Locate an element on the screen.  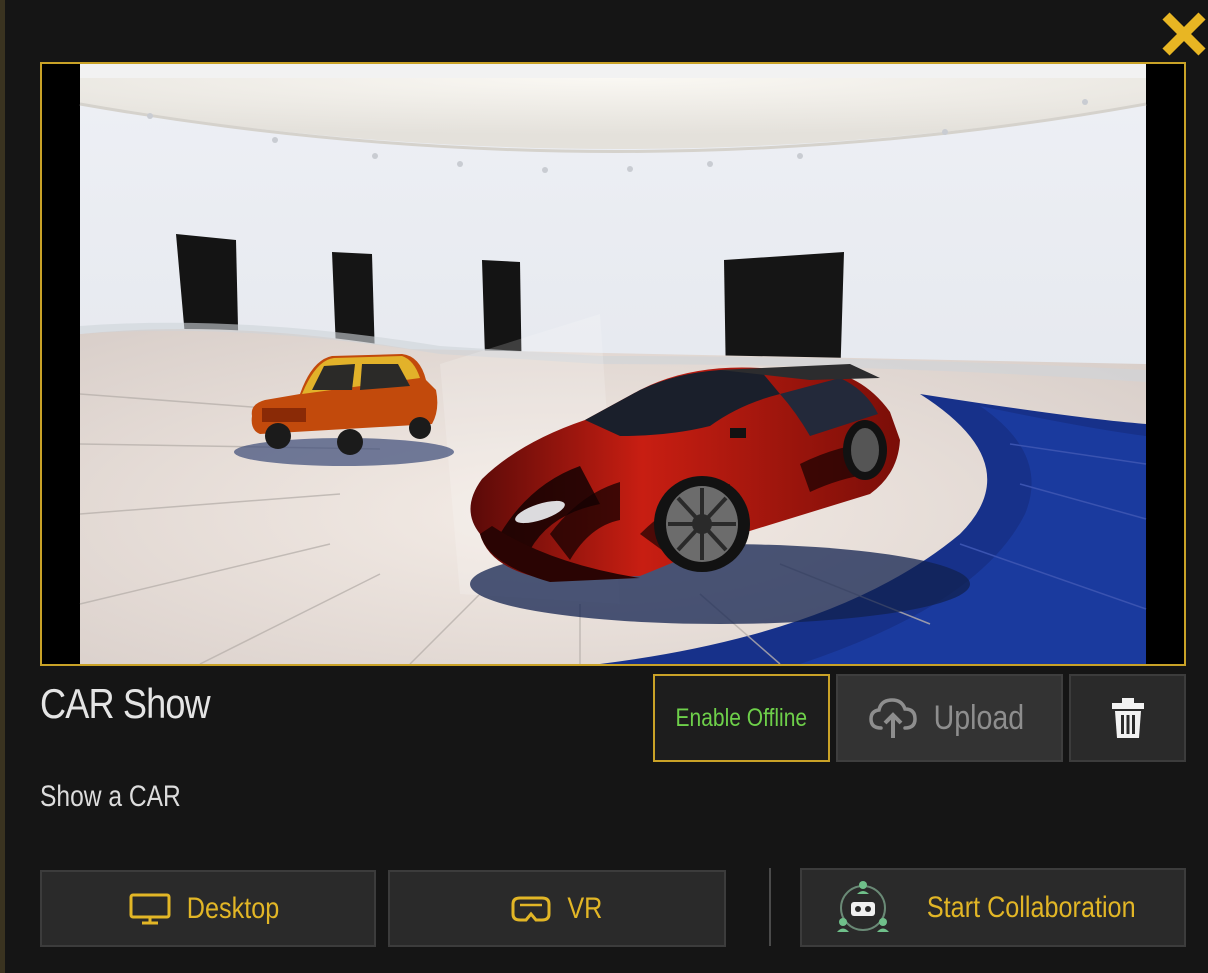
monitor-icon is located at coordinates (150, 909).